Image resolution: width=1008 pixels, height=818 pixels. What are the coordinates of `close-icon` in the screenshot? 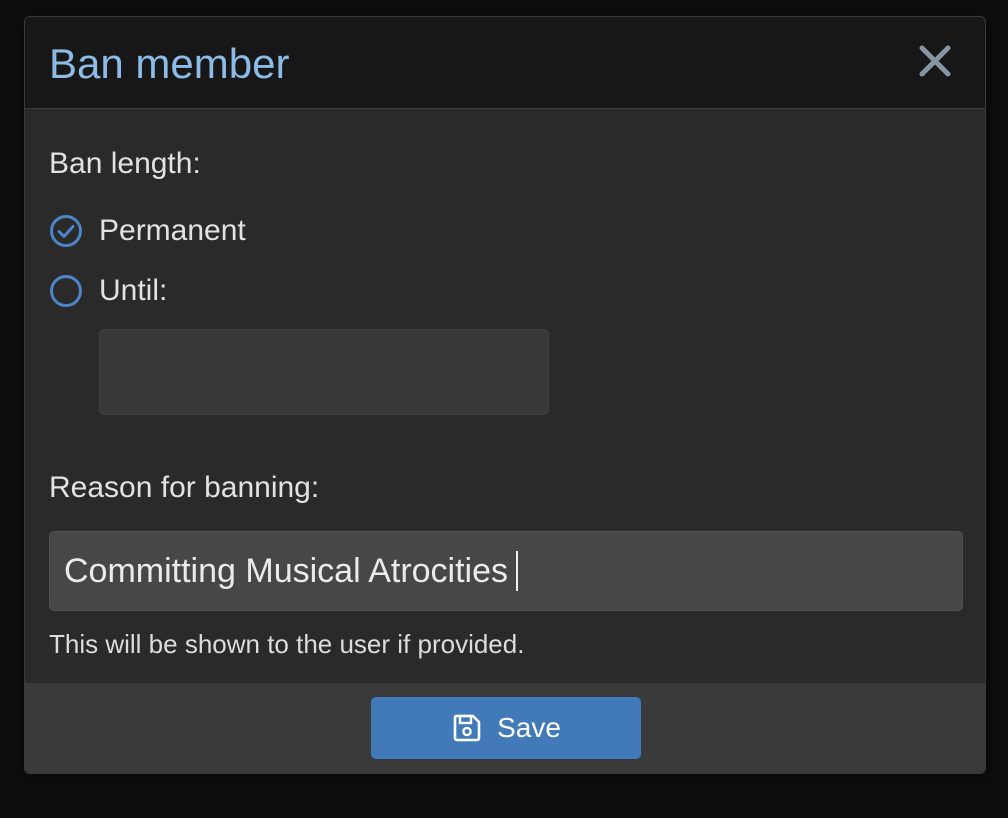 It's located at (935, 61).